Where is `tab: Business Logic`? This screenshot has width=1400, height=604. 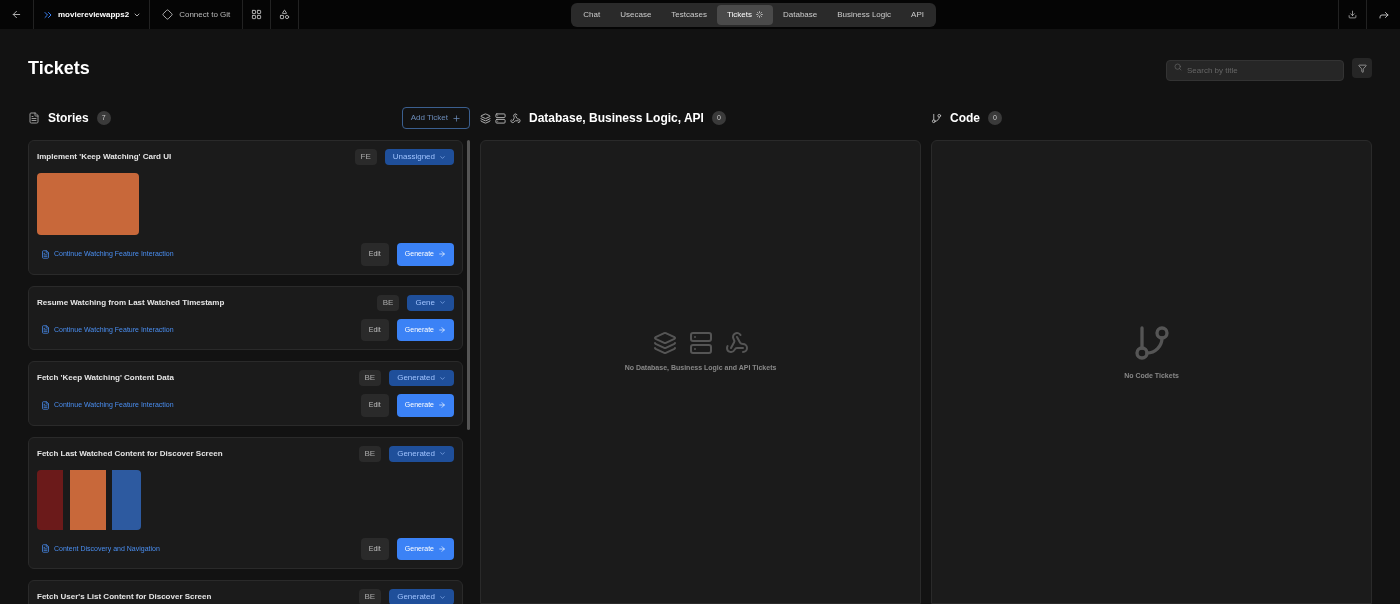 tab: Business Logic is located at coordinates (864, 14).